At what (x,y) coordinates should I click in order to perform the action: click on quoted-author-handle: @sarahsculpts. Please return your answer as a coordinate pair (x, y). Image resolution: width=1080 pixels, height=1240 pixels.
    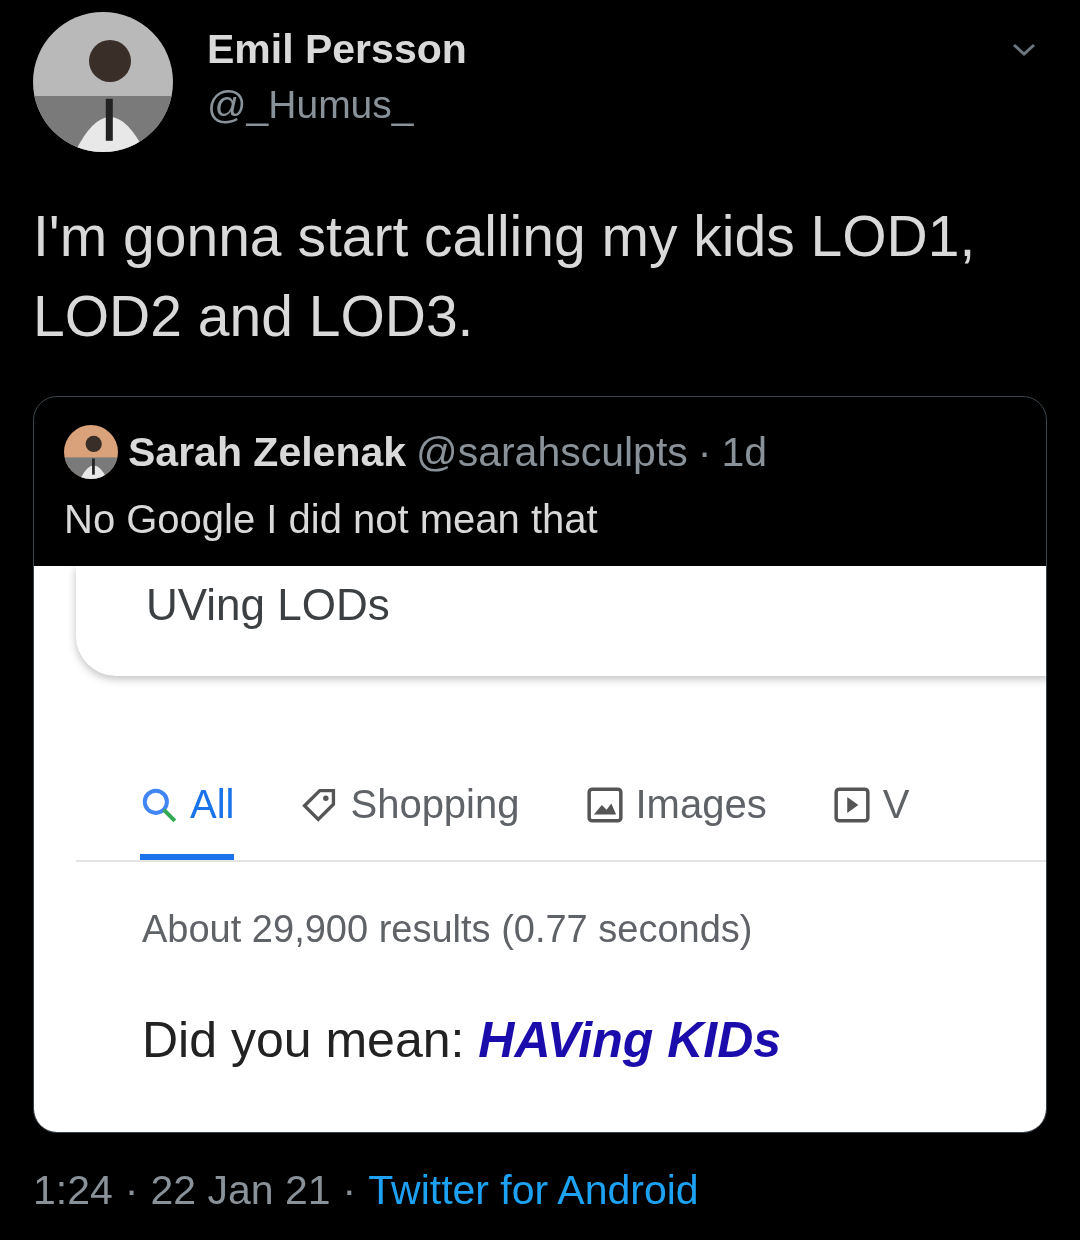
    Looking at the image, I should click on (552, 452).